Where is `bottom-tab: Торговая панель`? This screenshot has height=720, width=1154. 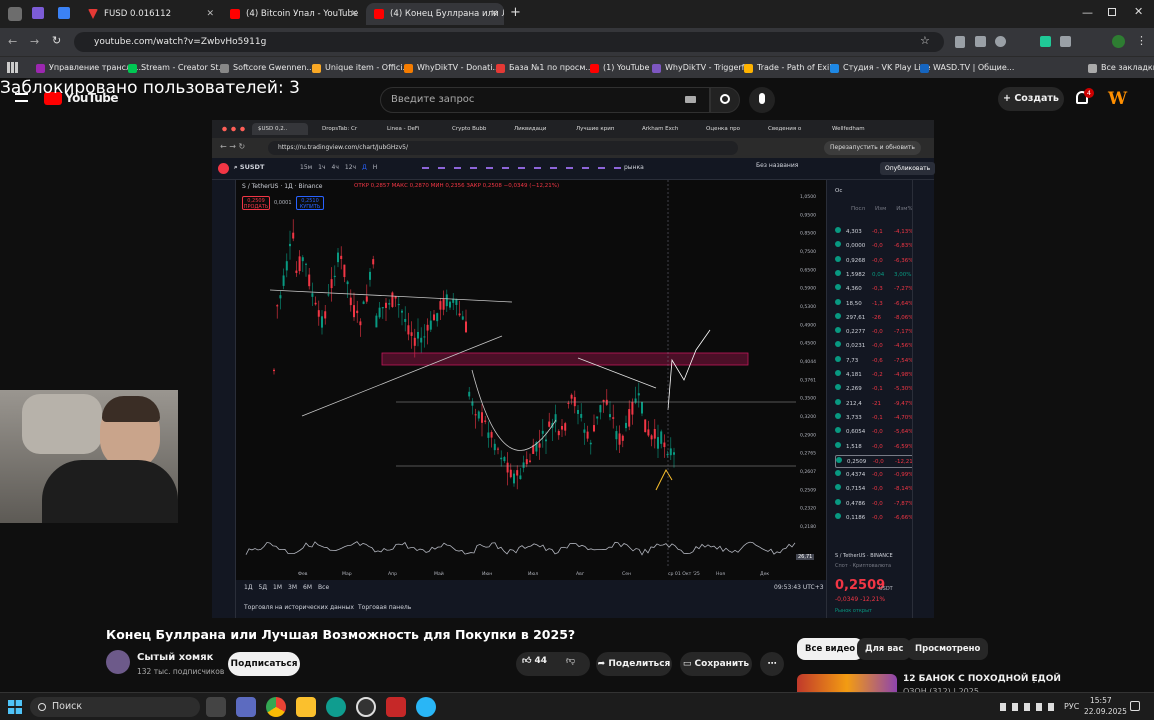
bottom-tab: Торговая панель is located at coordinates (384, 607).